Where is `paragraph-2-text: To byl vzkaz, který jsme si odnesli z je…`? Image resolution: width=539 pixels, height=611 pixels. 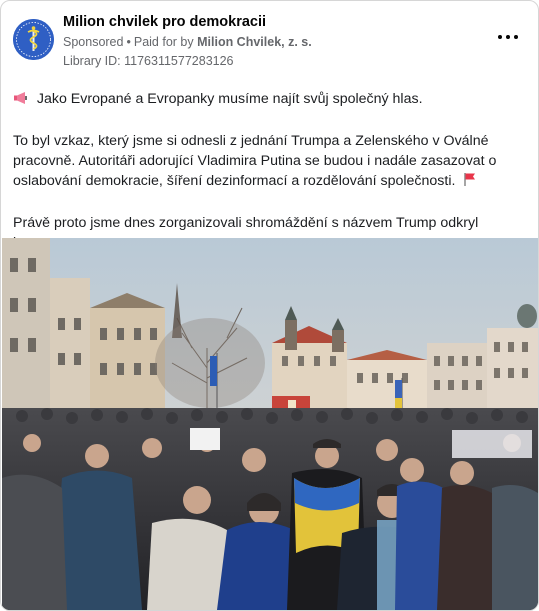
paragraph-2-text: To byl vzkaz, který jsme si odnesli z je… is located at coordinates (255, 161).